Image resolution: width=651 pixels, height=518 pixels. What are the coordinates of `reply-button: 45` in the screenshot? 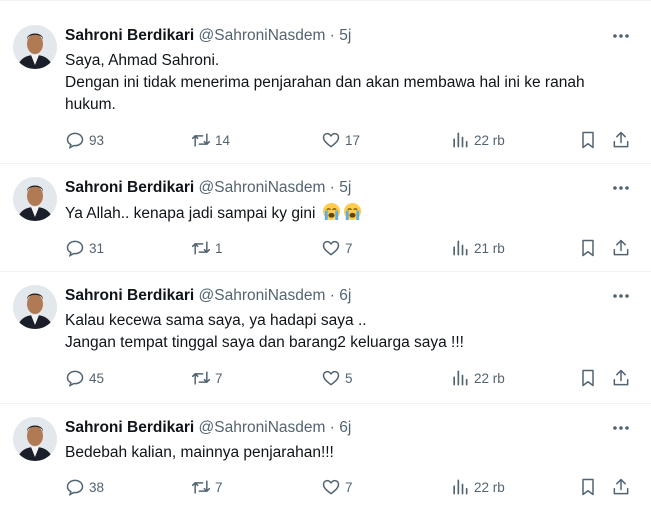 It's located at (84, 378).